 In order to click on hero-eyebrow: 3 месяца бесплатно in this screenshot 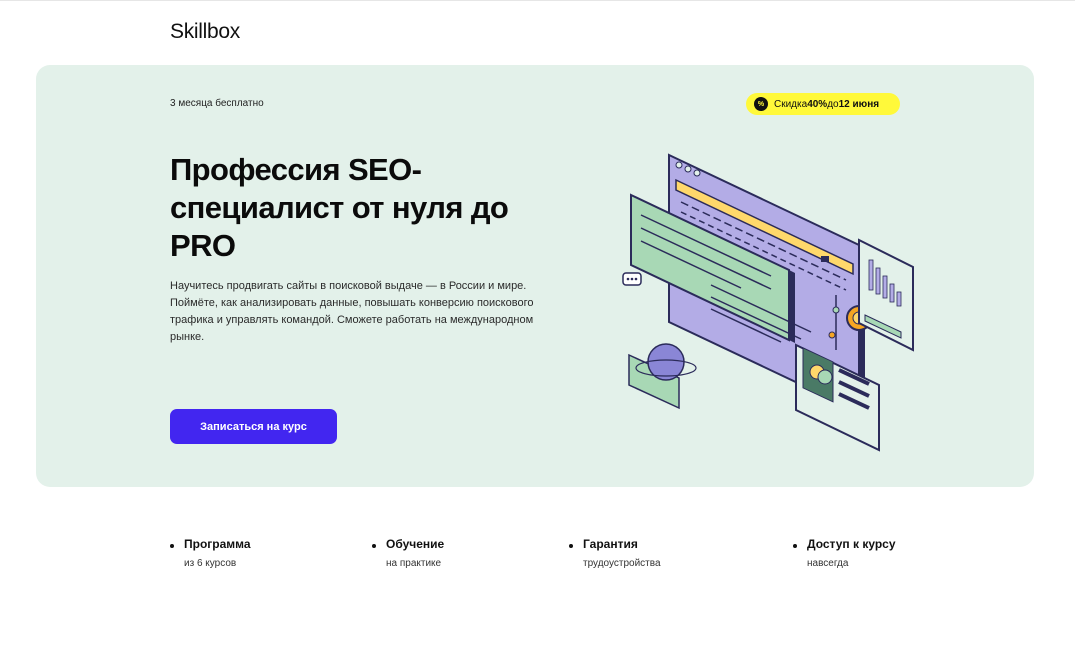, I will do `click(217, 103)`.